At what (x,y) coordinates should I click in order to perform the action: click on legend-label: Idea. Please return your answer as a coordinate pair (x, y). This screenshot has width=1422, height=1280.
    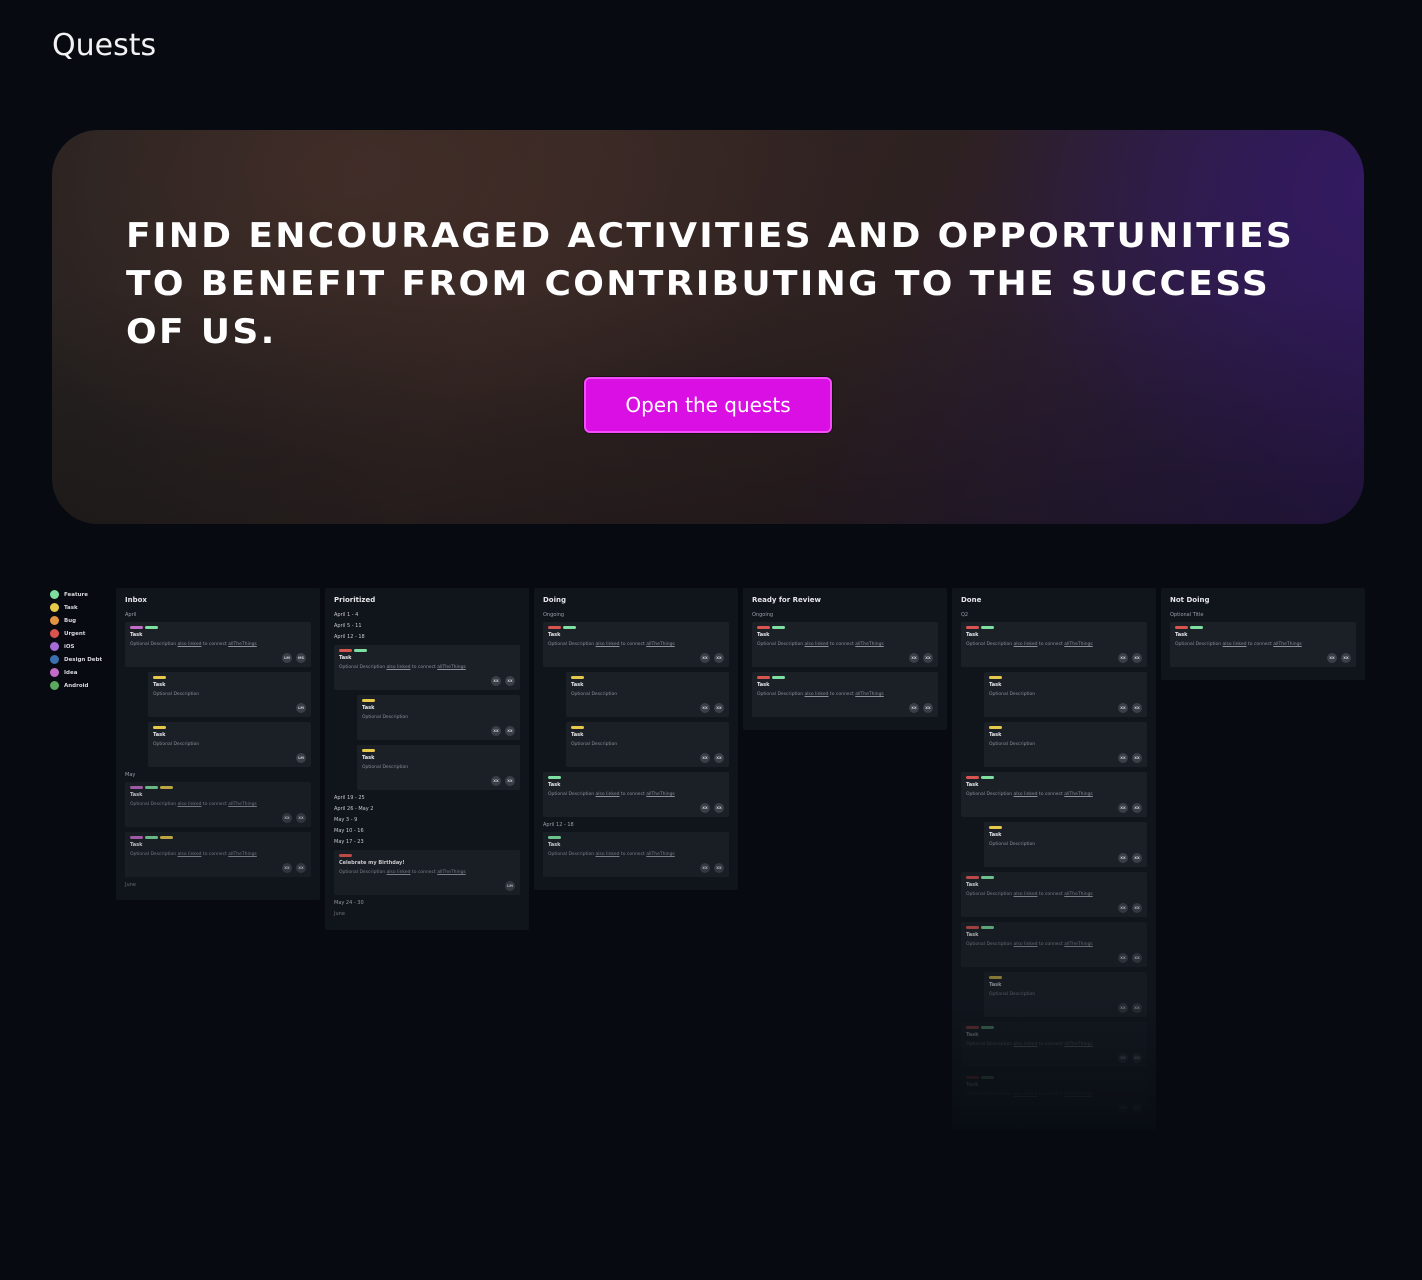
    Looking at the image, I should click on (71, 672).